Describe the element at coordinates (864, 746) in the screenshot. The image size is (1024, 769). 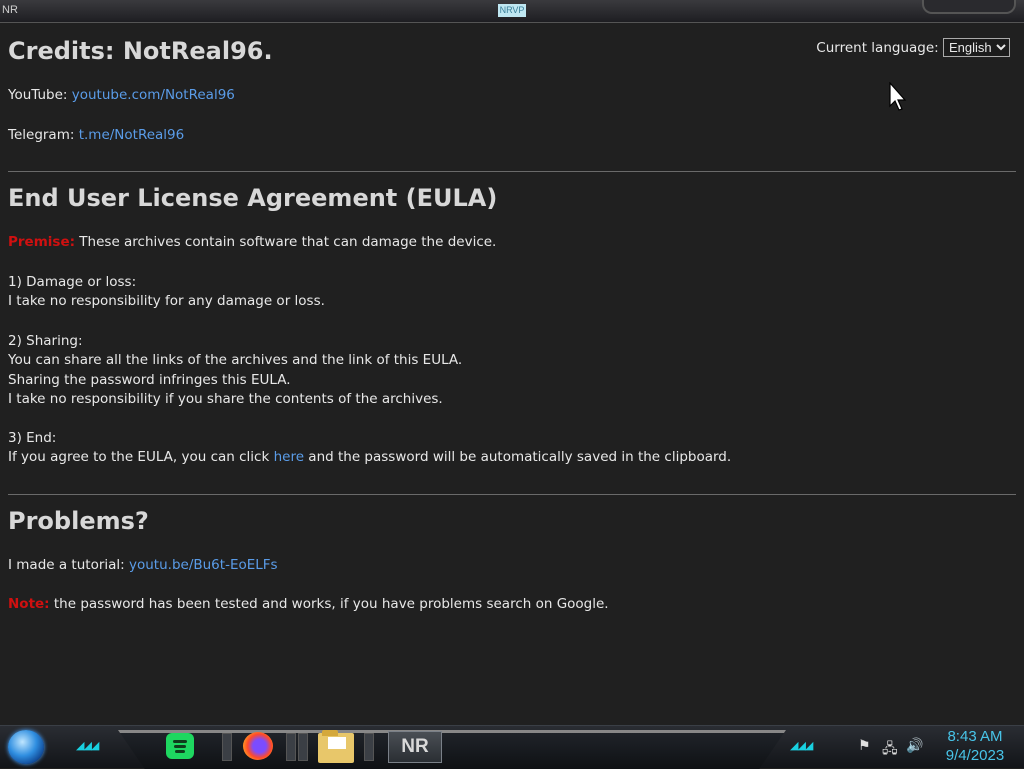
I see `flag-icon: ⚑` at that location.